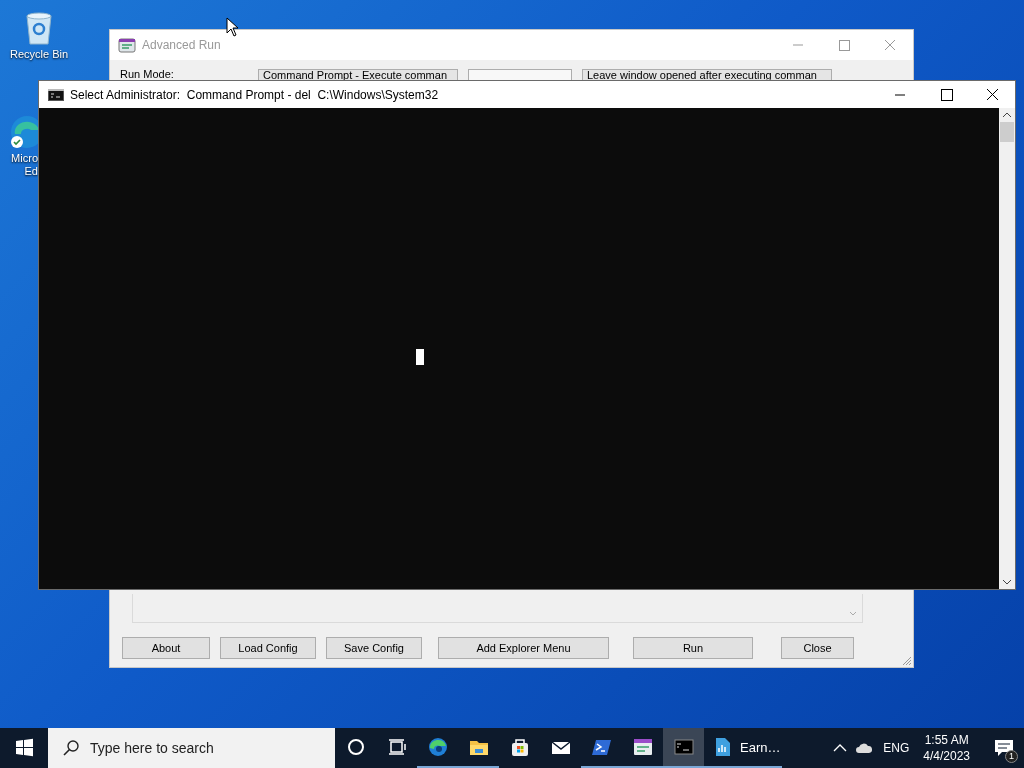 The height and width of the screenshot is (768, 1024). I want to click on dialog-button: Add Explorer Menu, so click(523, 648).